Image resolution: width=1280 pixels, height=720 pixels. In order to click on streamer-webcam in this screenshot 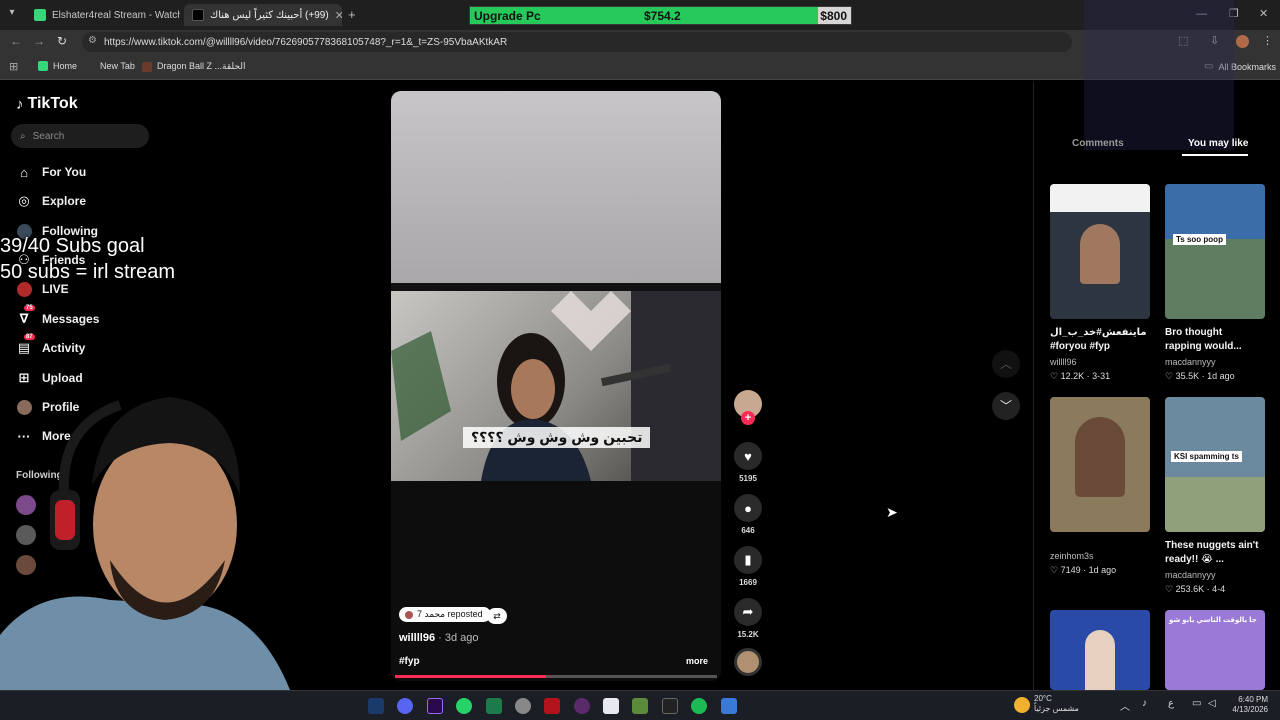, I will do `click(145, 543)`.